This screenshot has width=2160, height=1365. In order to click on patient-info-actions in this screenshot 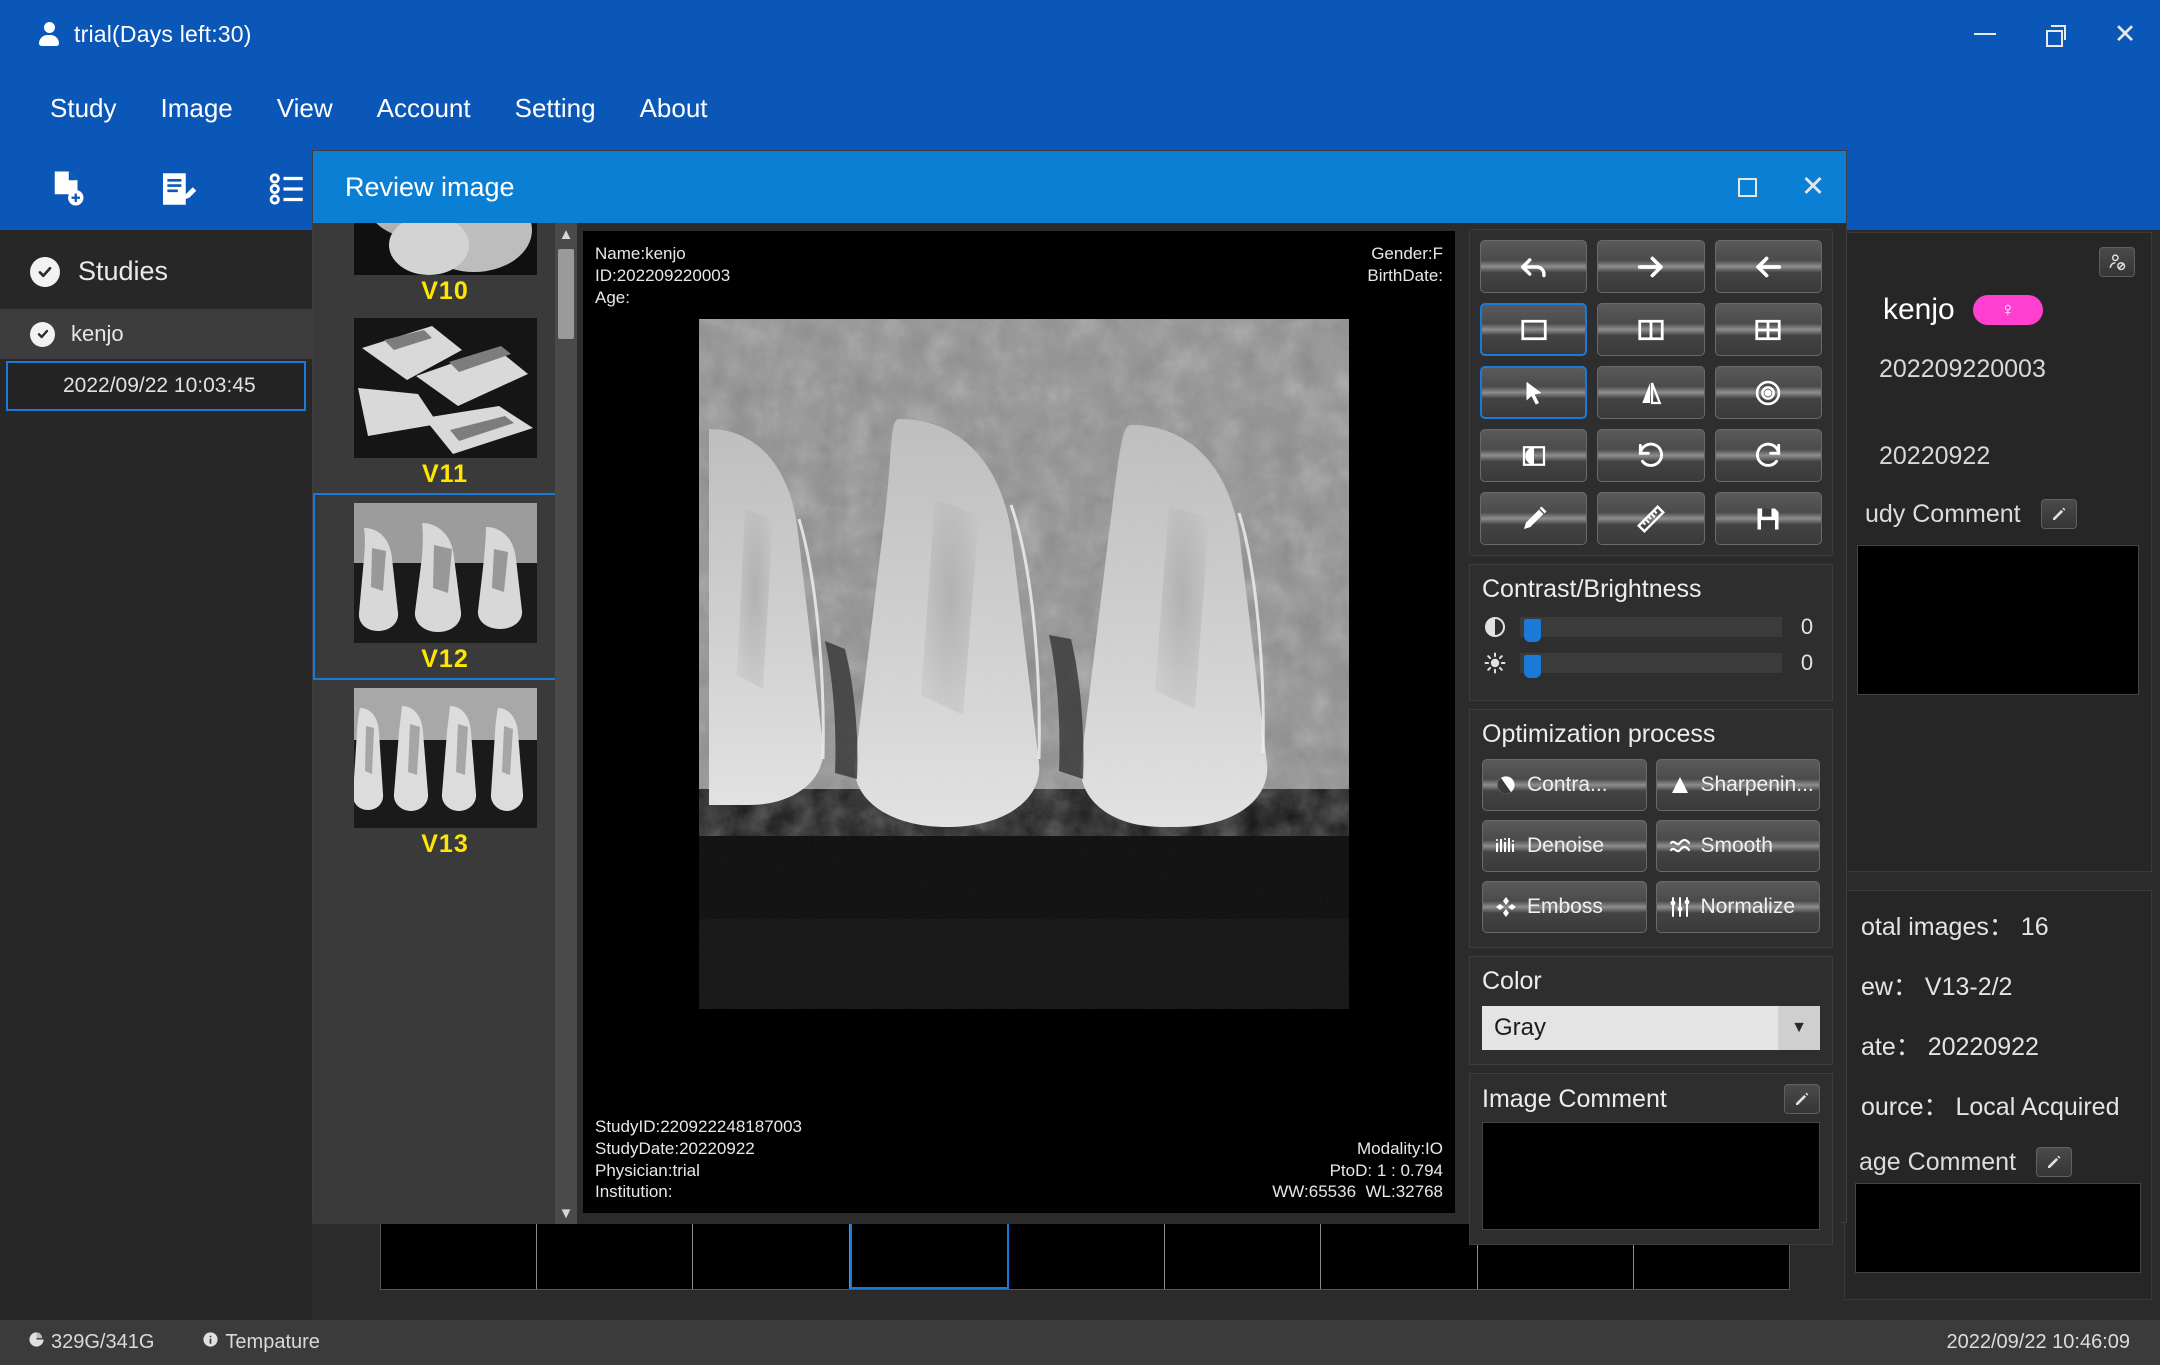, I will do `click(1998, 255)`.